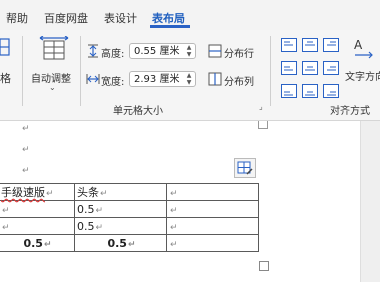  What do you see at coordinates (190, 15) in the screenshot?
I see `ribbon-tab-bar: 帮助 百度网盘 表设计 表布局` at bounding box center [190, 15].